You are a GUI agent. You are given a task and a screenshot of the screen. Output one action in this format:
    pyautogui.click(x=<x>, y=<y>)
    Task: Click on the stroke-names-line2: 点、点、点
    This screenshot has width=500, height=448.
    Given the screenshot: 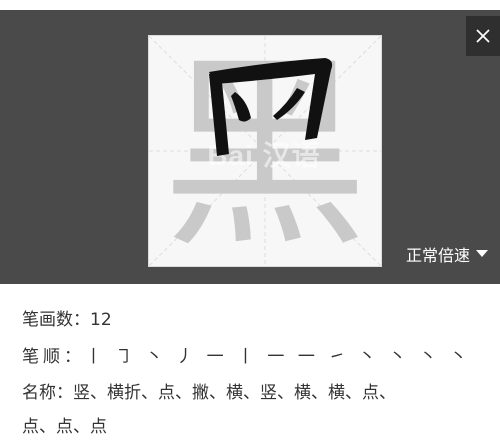 What is the action you would take?
    pyautogui.click(x=64, y=427)
    